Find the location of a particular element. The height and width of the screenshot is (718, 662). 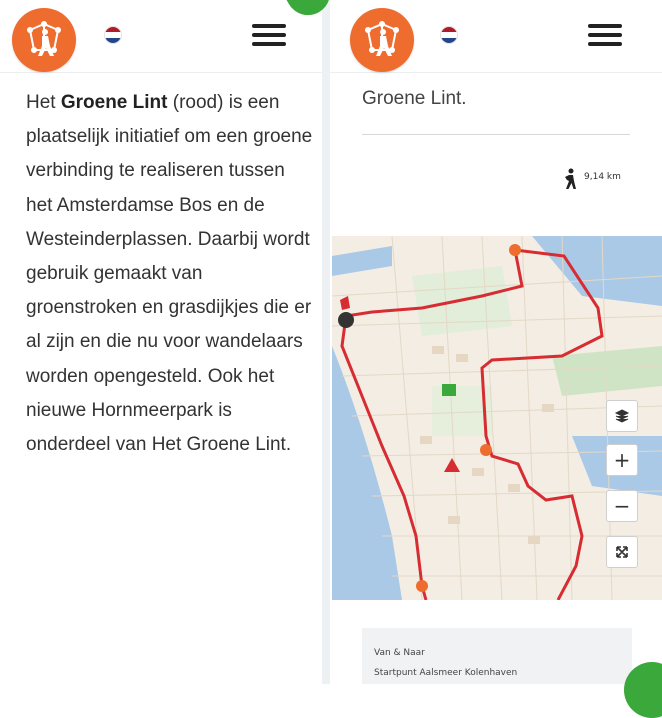

layers-icon is located at coordinates (622, 416).